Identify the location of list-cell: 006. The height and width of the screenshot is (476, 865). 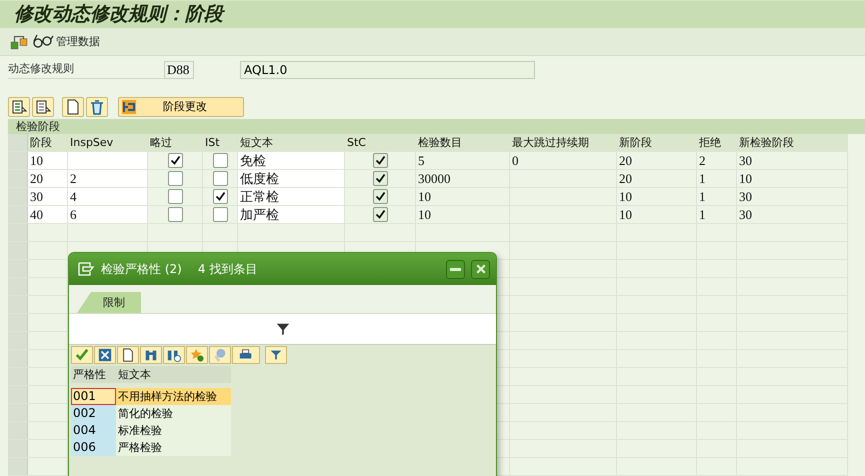
(93, 447).